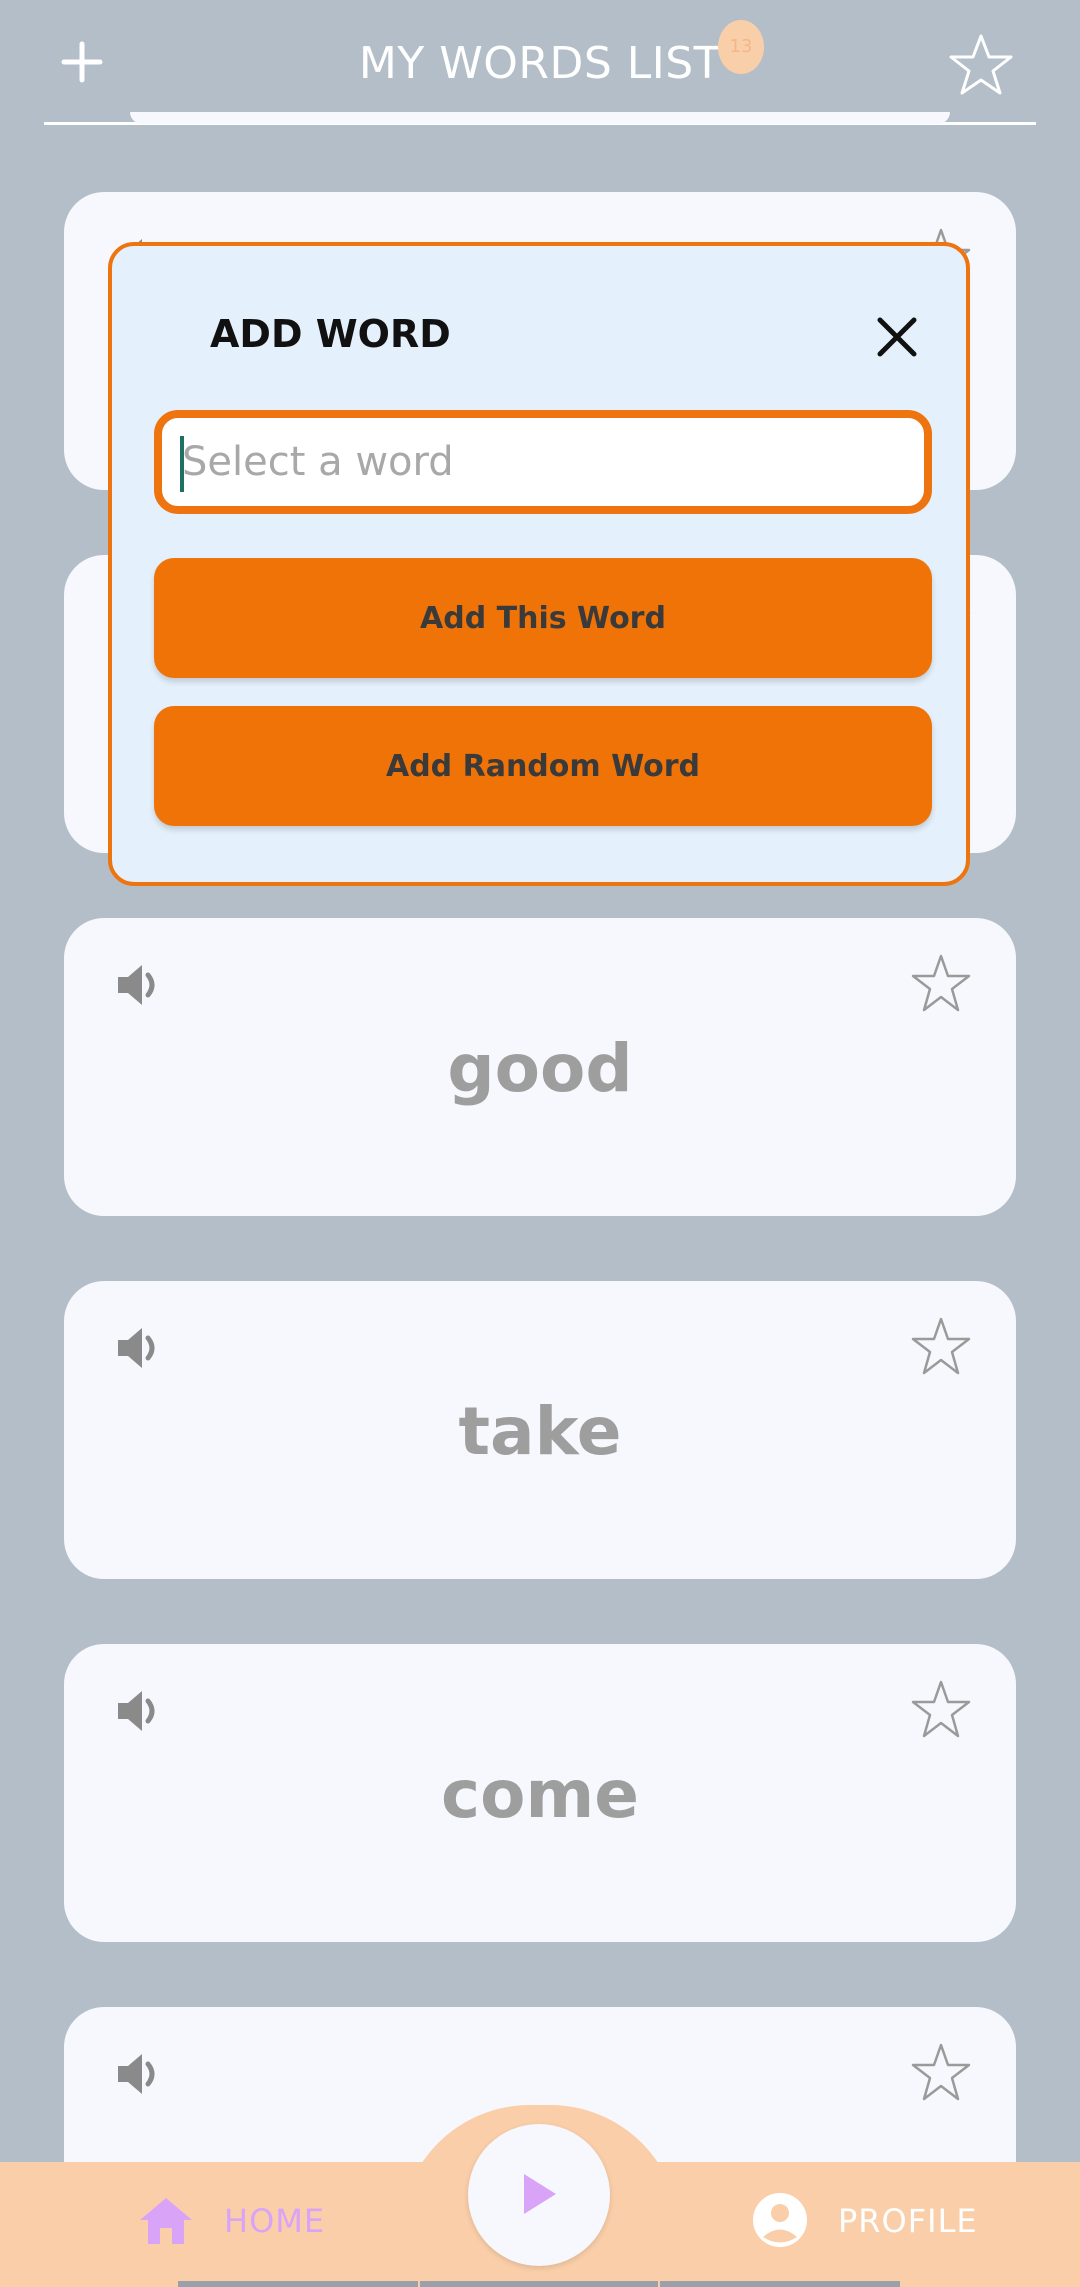 The width and height of the screenshot is (1080, 2287). What do you see at coordinates (981, 65) in the screenshot?
I see `favorites-star-icon` at bounding box center [981, 65].